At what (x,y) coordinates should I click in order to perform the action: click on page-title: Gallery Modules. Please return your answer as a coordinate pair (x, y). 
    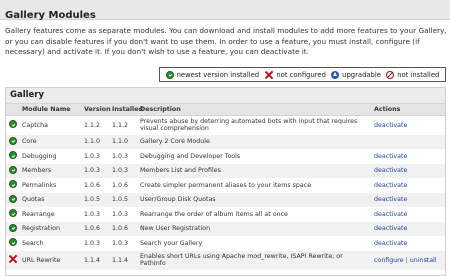
    Looking at the image, I should click on (50, 15).